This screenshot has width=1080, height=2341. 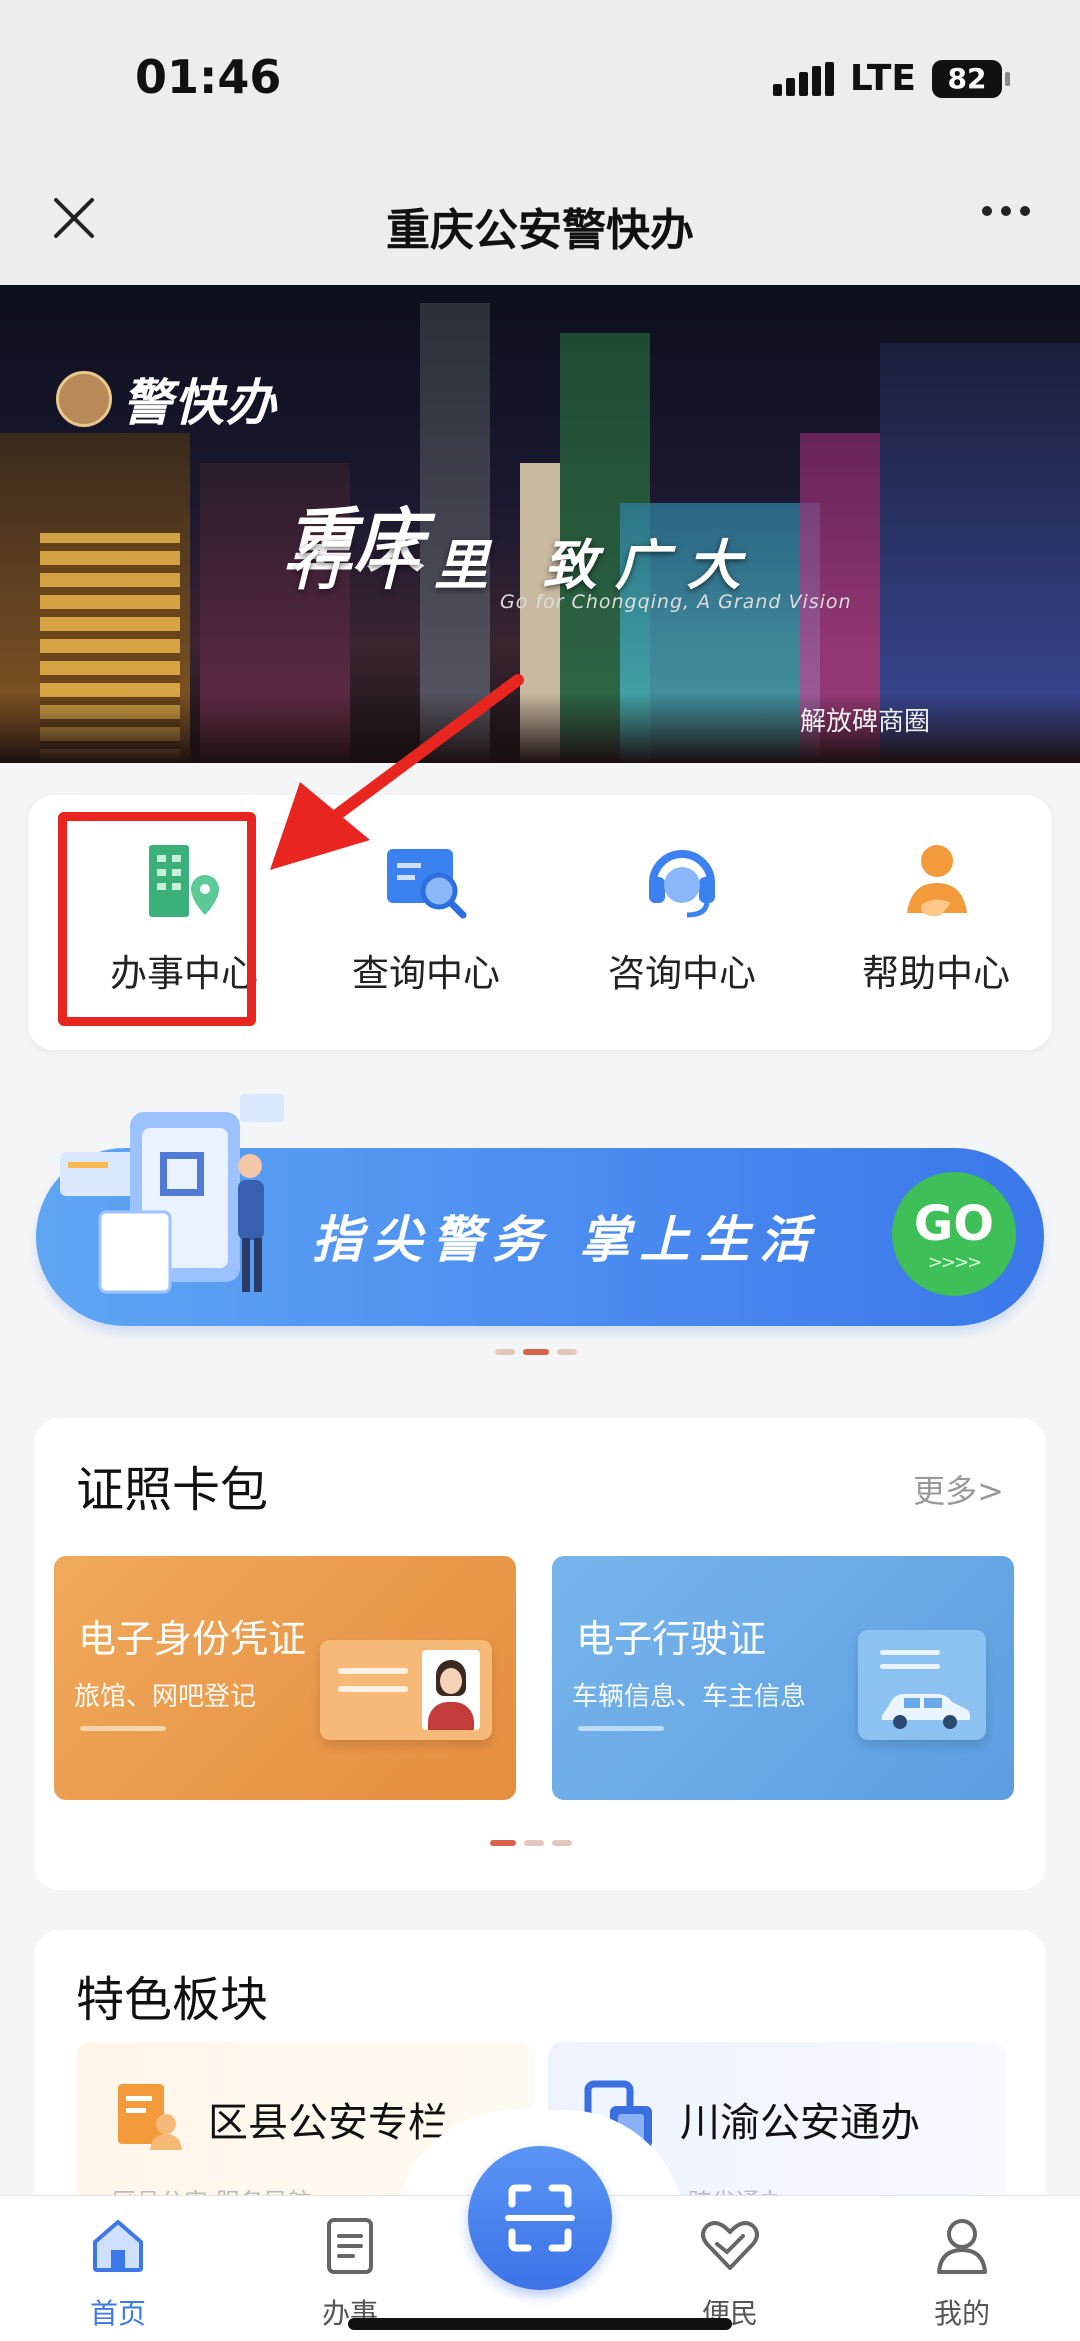 I want to click on heart-icon, so click(x=730, y=2245).